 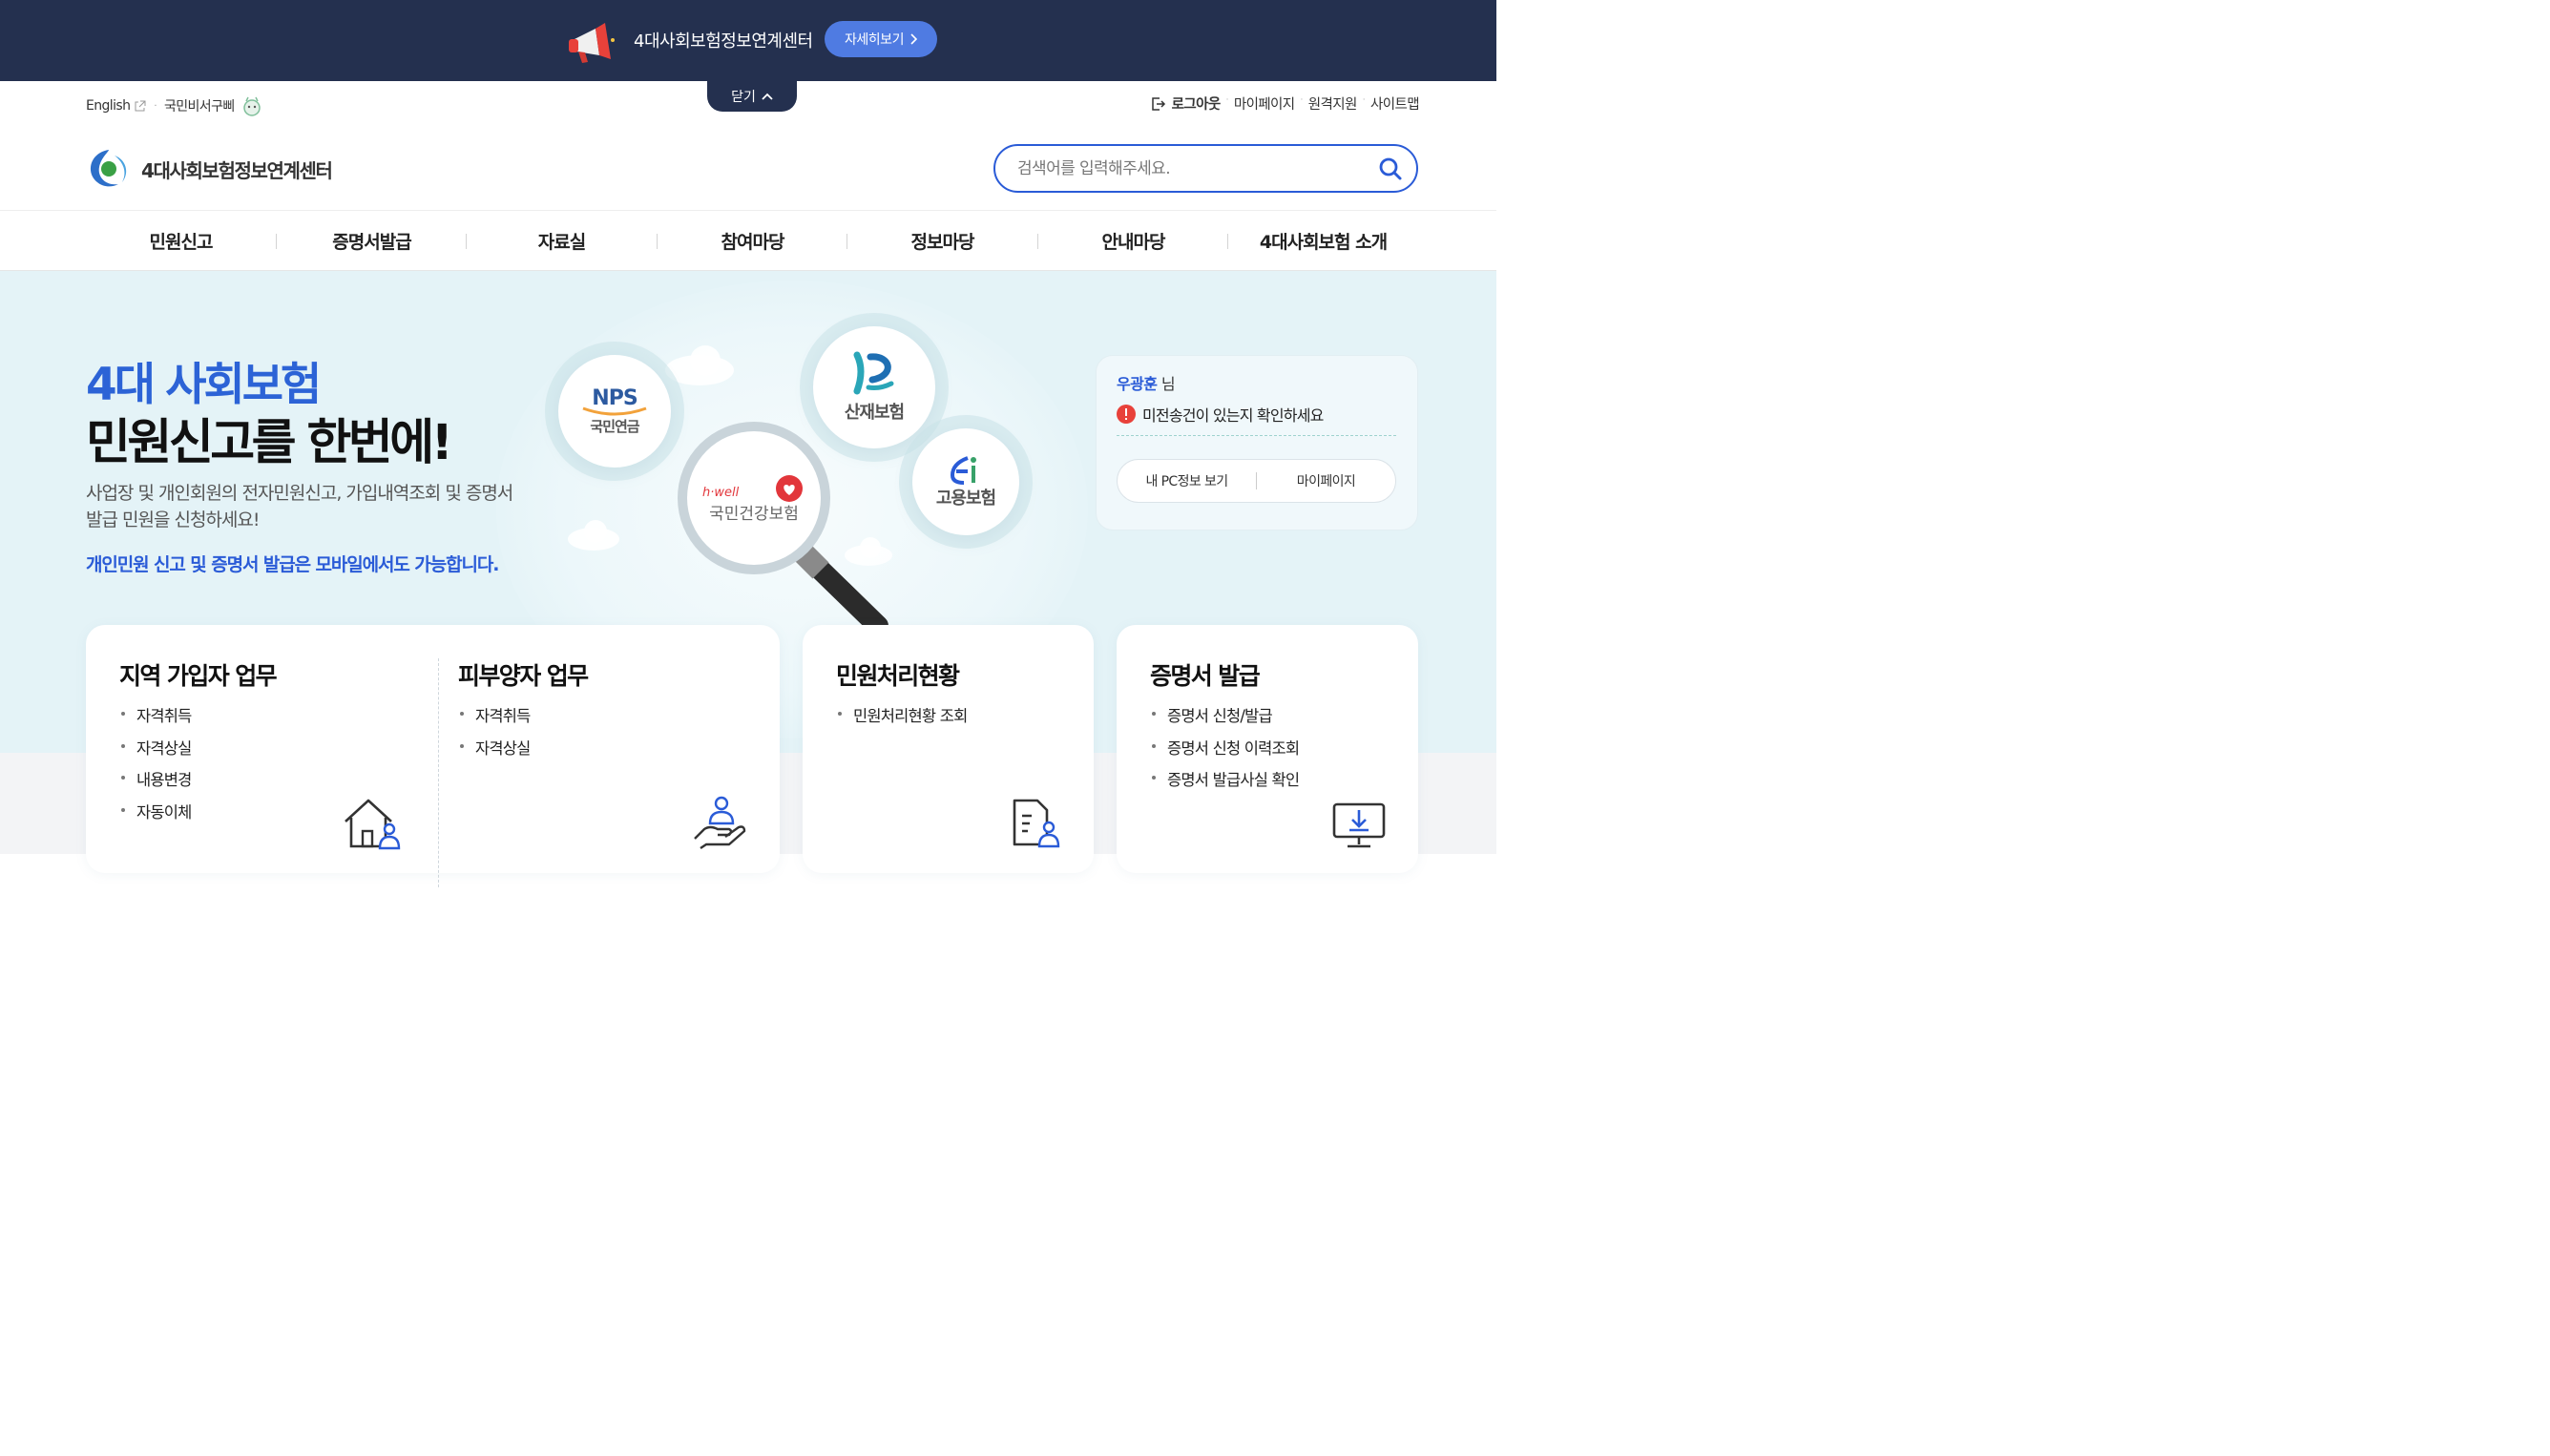 I want to click on region-item-list: 자격취득 자격상실 내용변경 자동이체, so click(x=155, y=767).